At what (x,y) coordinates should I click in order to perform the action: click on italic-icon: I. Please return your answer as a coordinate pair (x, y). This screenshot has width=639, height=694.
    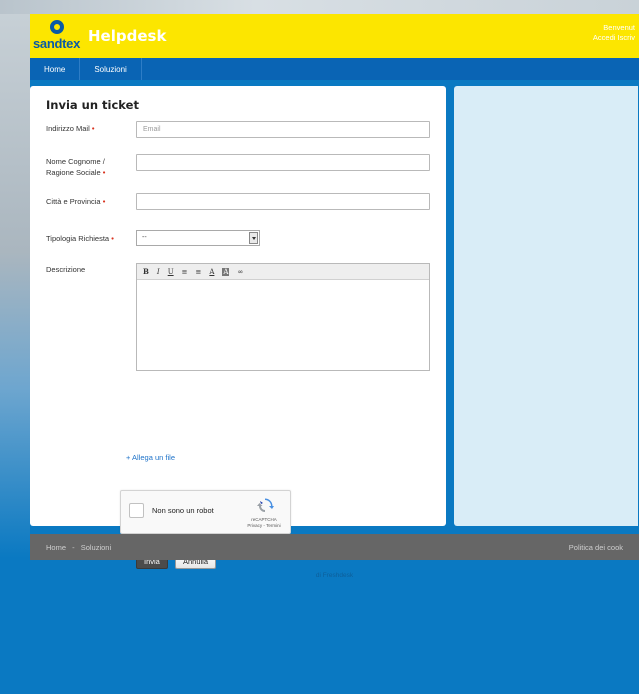
    Looking at the image, I should click on (158, 272).